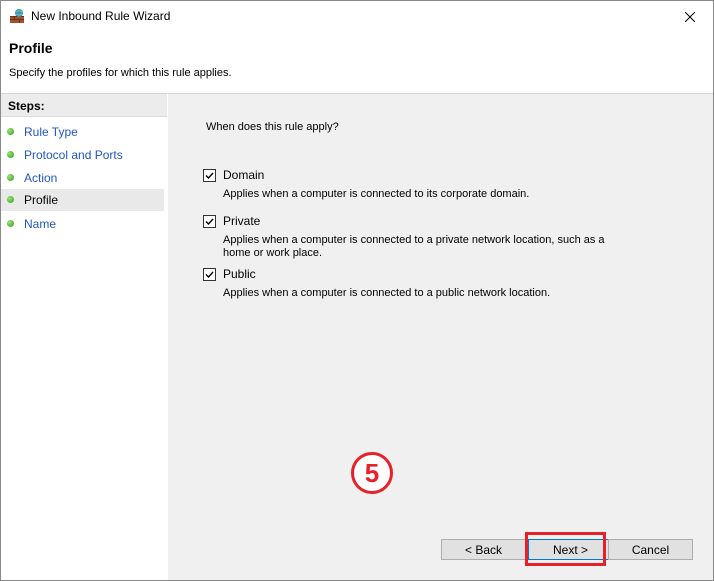 The image size is (714, 581). Describe the element at coordinates (17, 16) in the screenshot. I see `firewall-icon` at that location.